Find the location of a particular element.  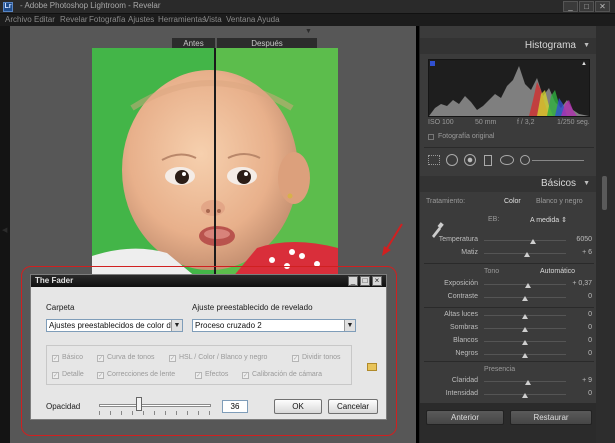

check-correcciones-lente: ✓ Correcciones de lente is located at coordinates (136, 375).